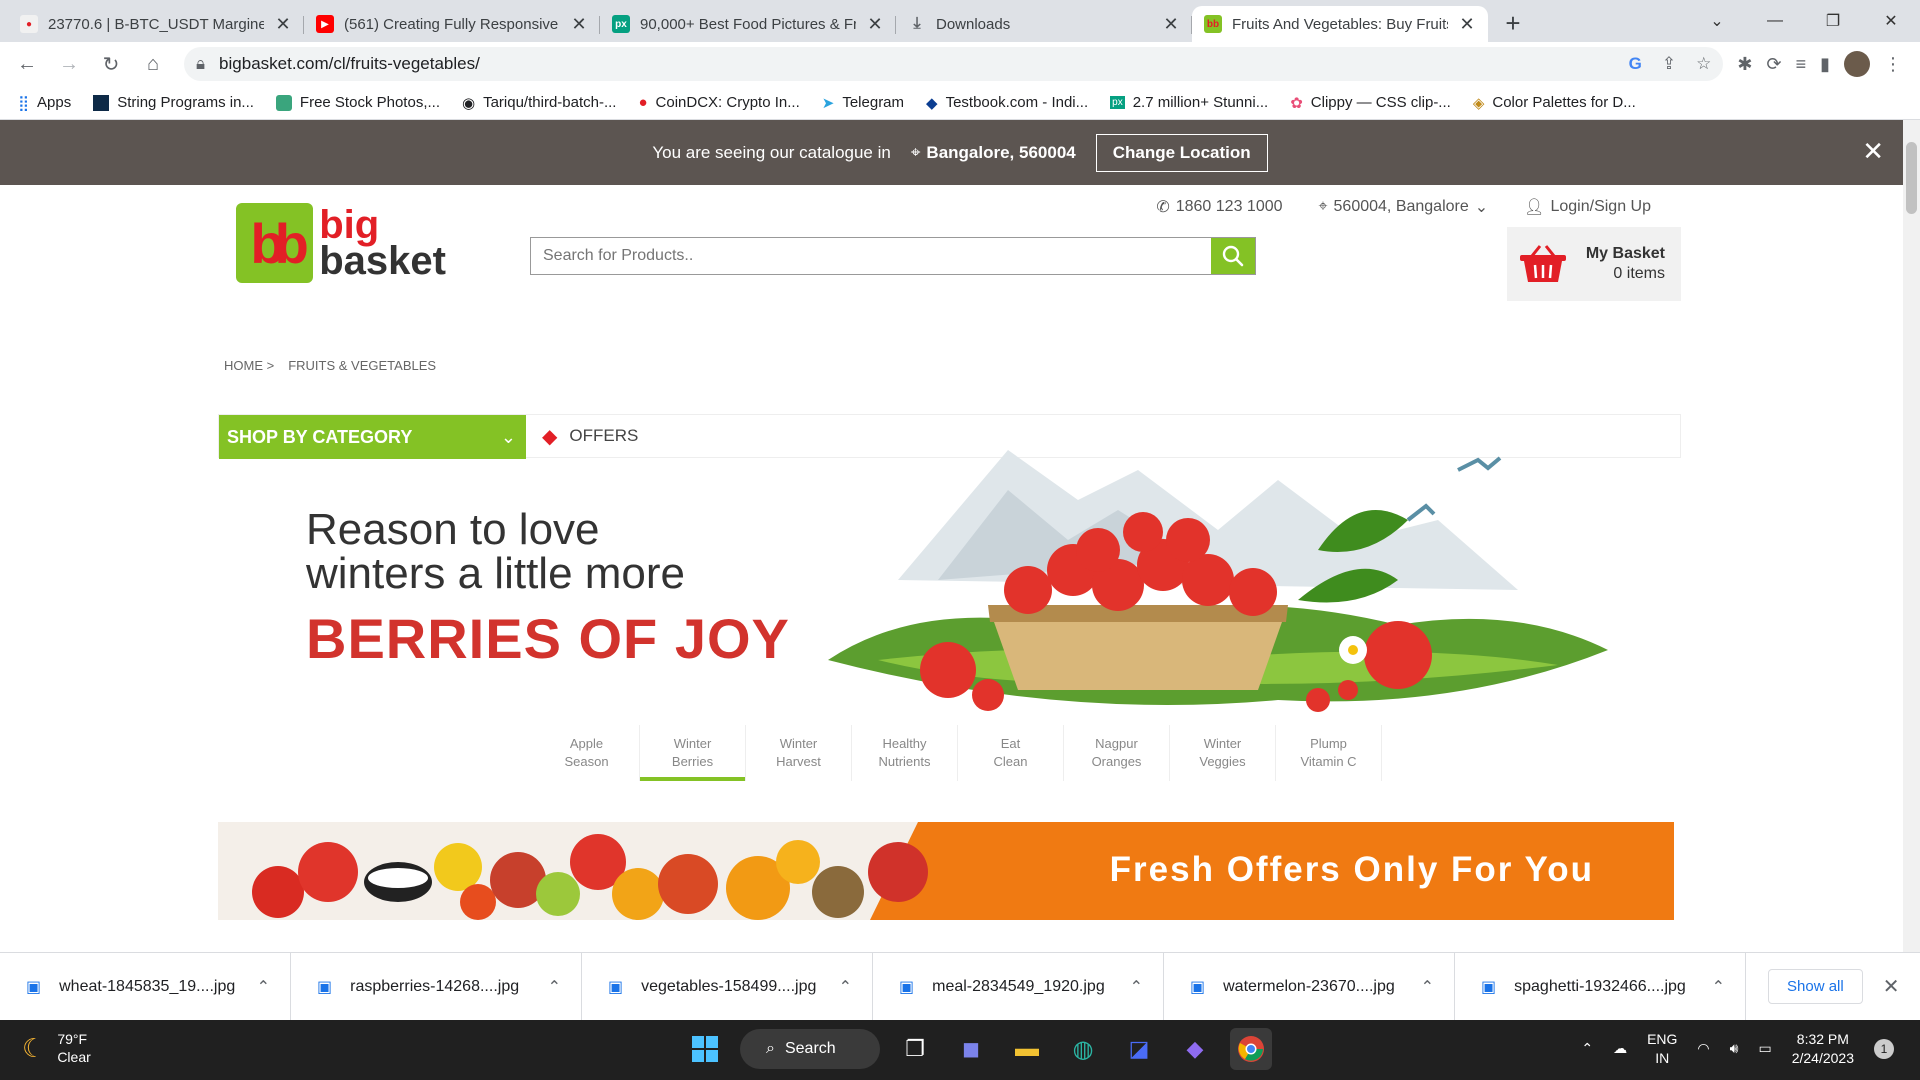  Describe the element at coordinates (1823, 1049) in the screenshot. I see `clock: 8:32 PM 2/24/2023` at that location.